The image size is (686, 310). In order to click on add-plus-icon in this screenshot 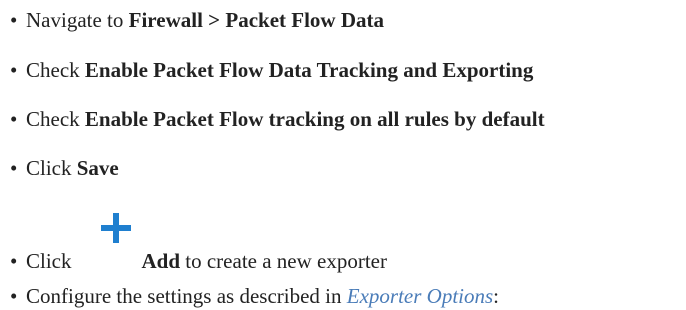, I will do `click(116, 241)`.